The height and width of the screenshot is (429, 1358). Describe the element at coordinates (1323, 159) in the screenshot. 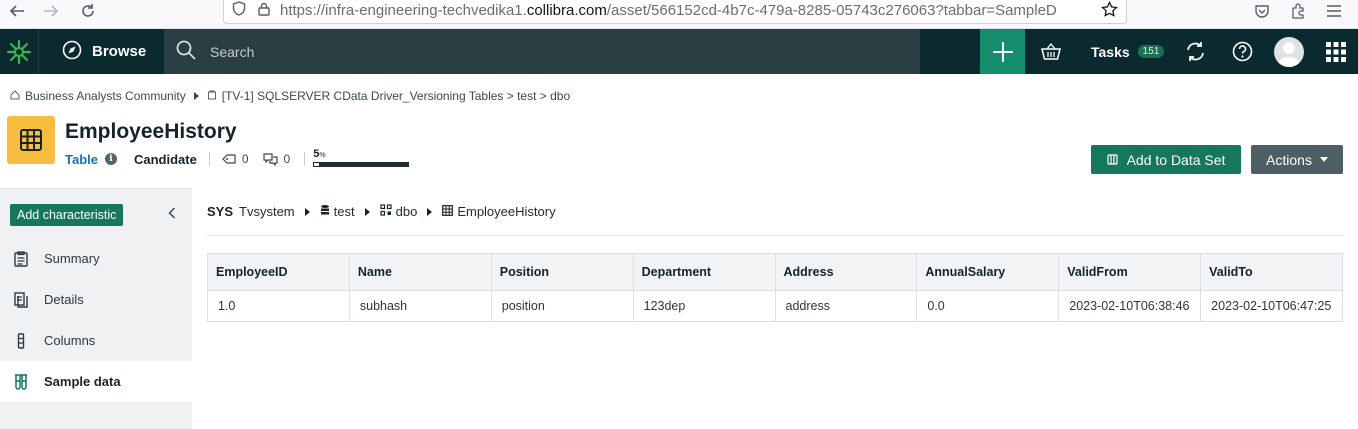

I see `caret-down-icon` at that location.